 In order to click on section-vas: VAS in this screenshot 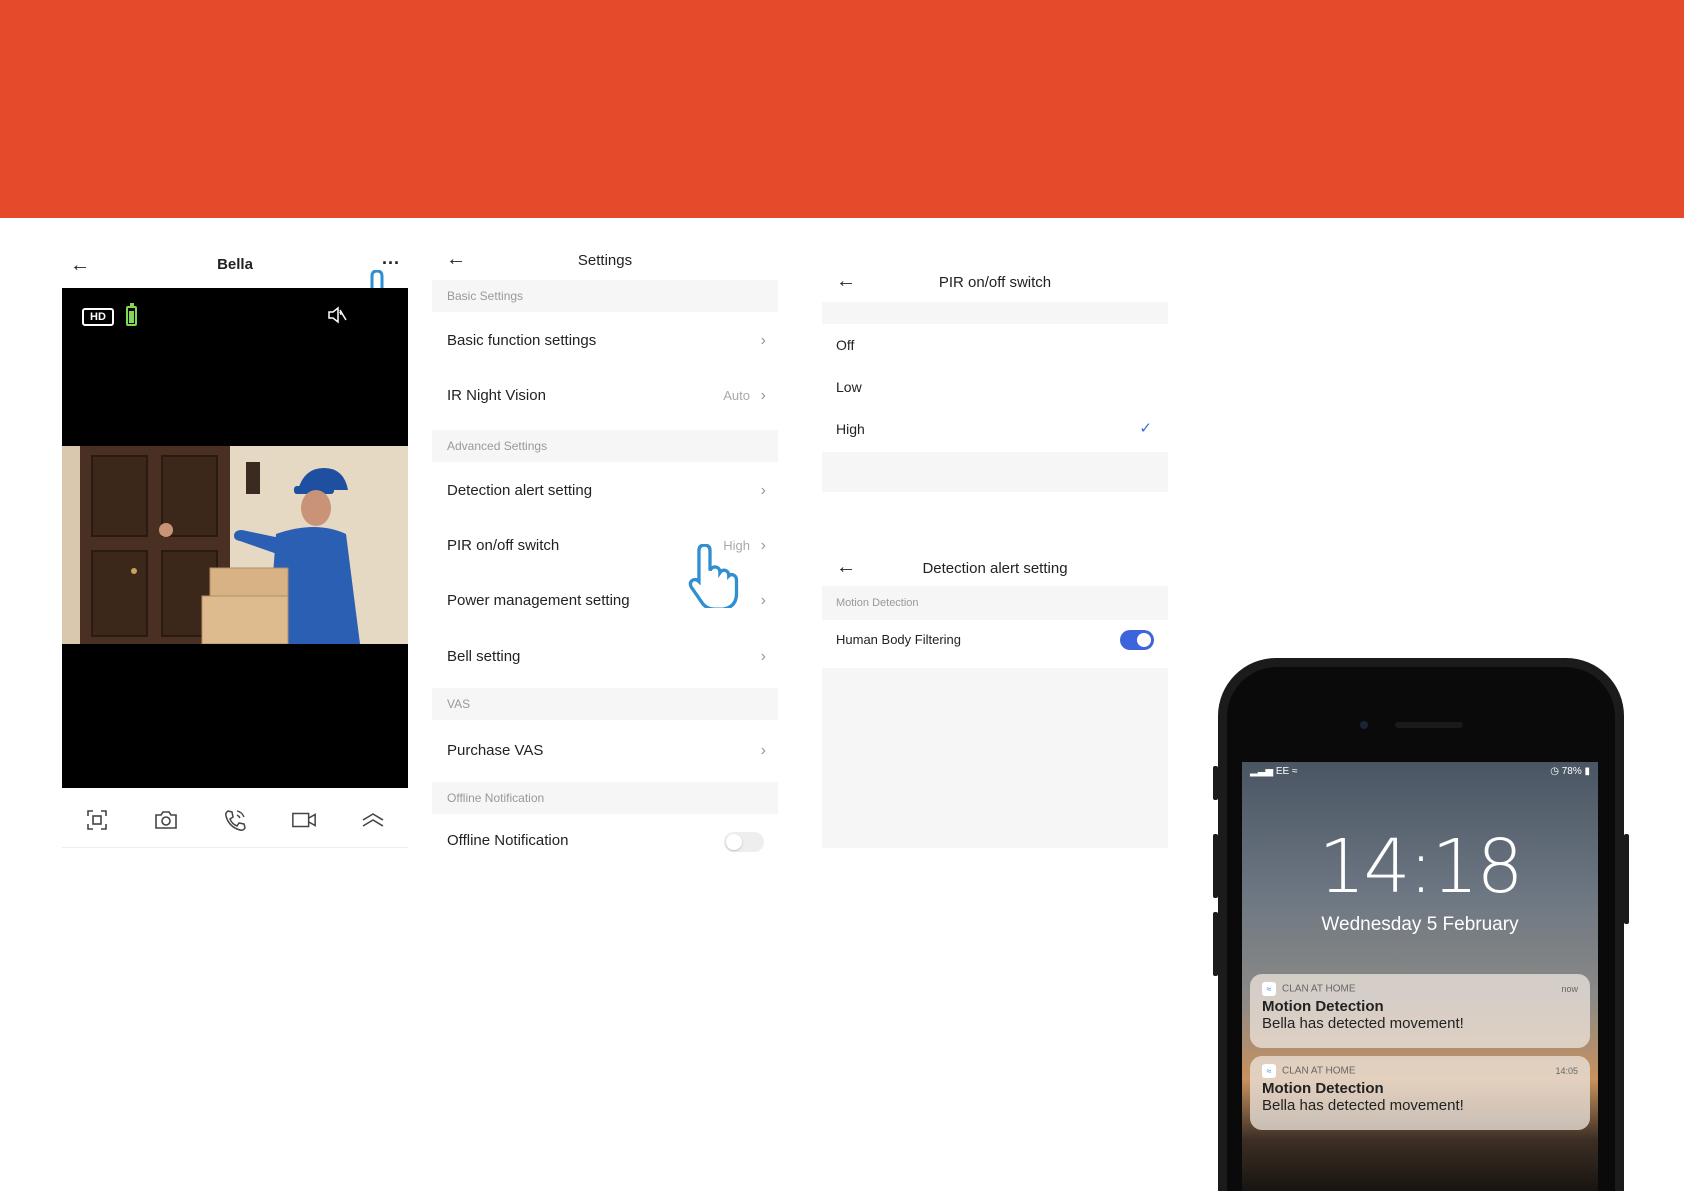, I will do `click(605, 704)`.